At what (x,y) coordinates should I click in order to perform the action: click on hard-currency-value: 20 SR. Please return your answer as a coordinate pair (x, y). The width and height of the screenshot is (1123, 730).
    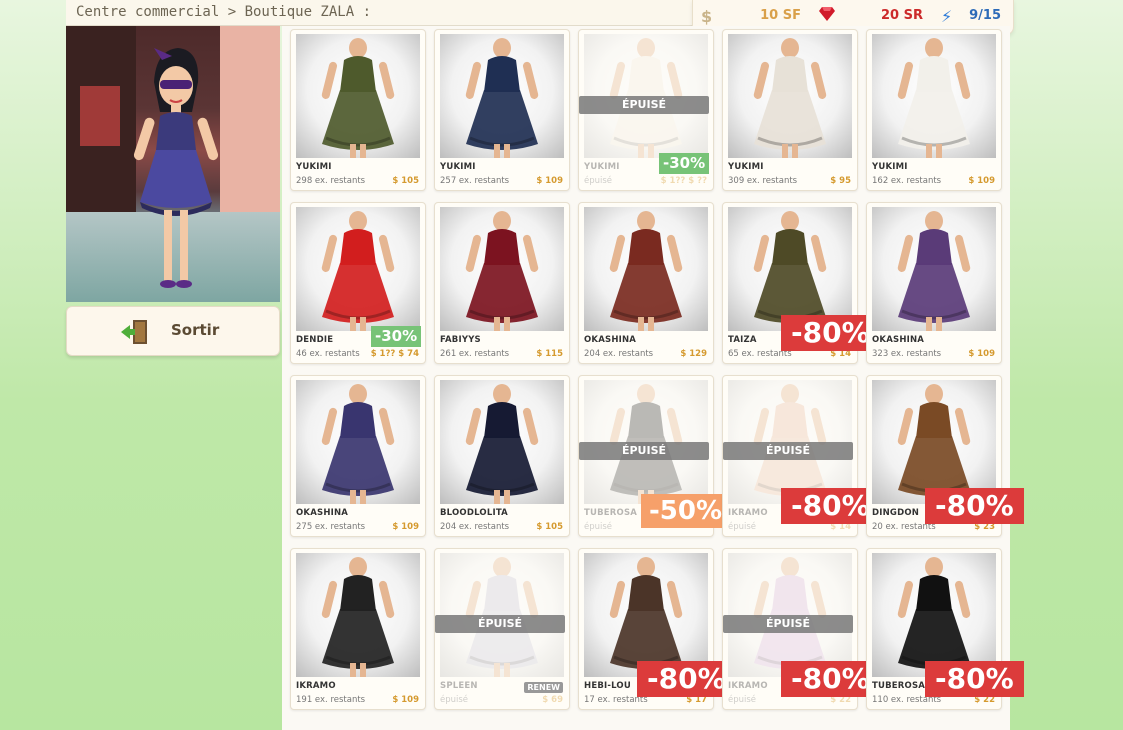
    Looking at the image, I should click on (902, 15).